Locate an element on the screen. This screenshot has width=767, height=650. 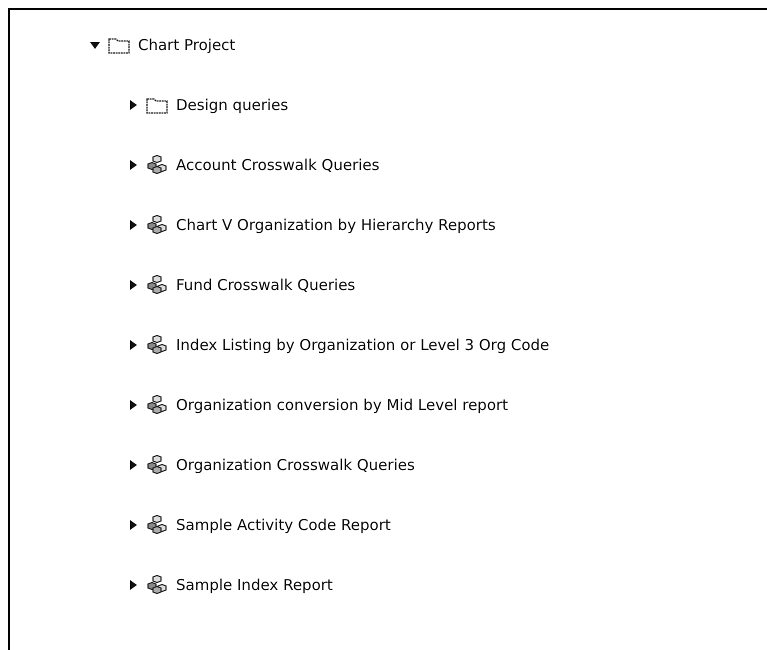
expanded-triangle-icon is located at coordinates (95, 45).